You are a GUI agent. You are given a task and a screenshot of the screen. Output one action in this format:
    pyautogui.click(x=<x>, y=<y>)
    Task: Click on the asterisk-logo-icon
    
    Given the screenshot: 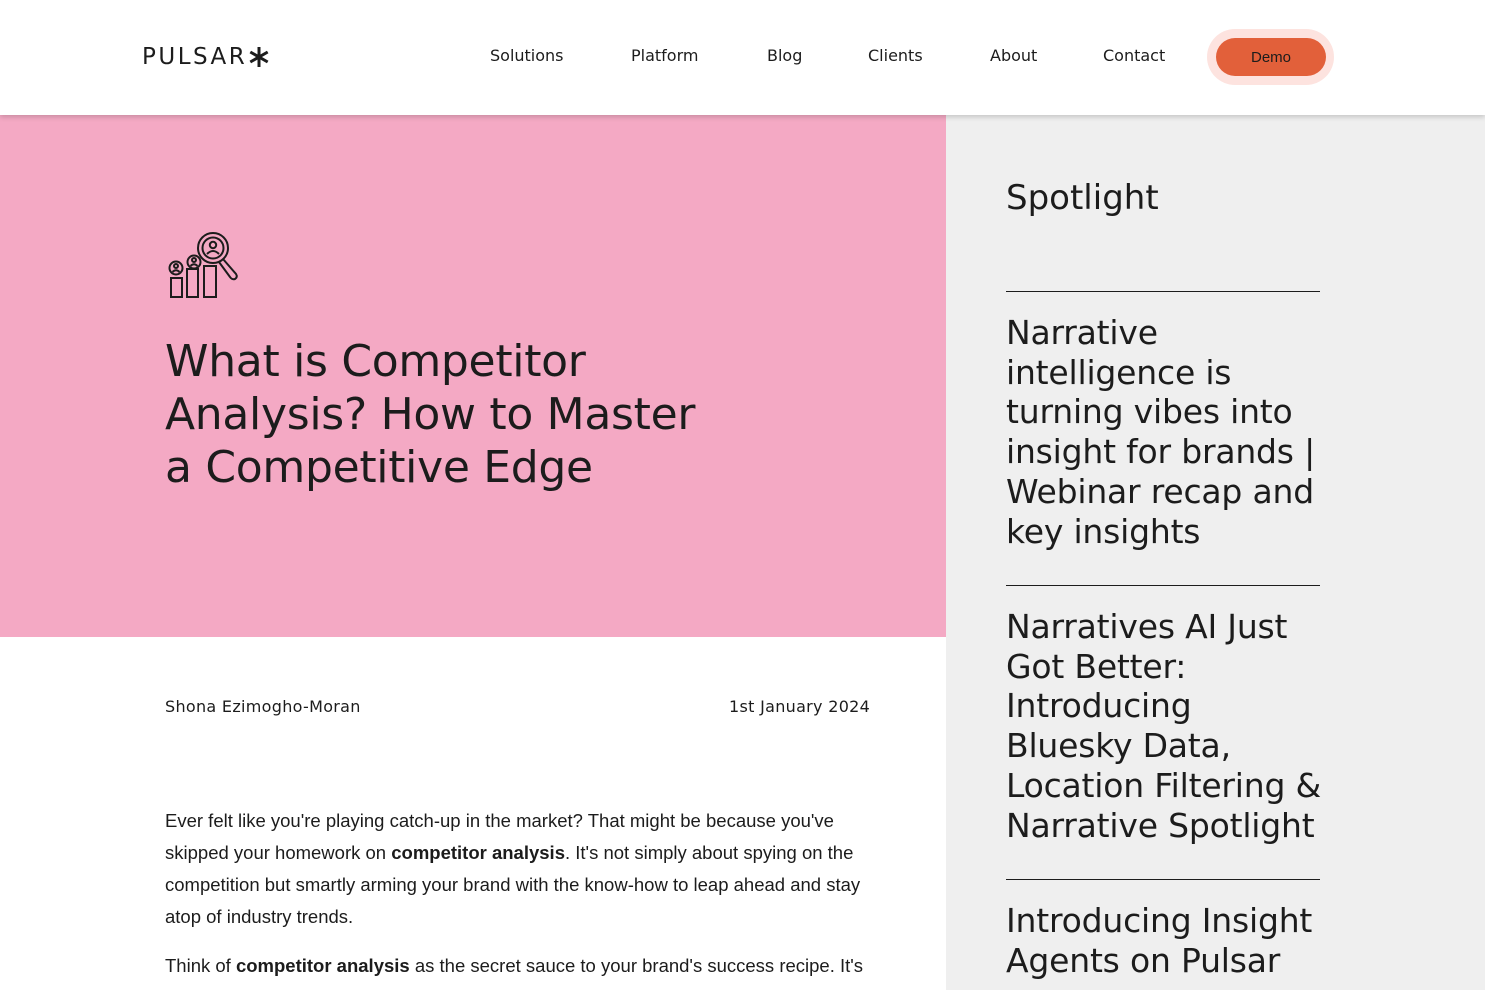 What is the action you would take?
    pyautogui.click(x=259, y=57)
    